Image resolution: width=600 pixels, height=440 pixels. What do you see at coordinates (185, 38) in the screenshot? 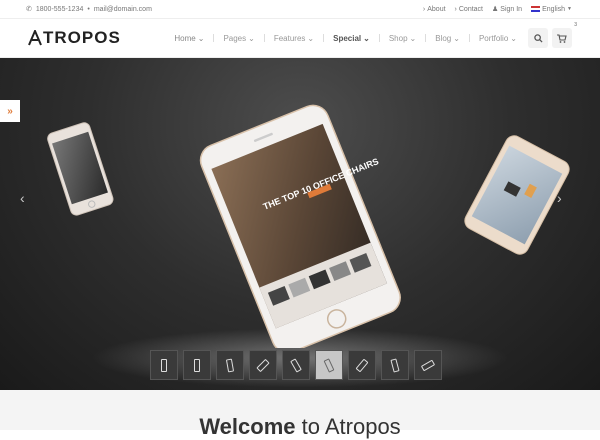
I see `nav-label: Home` at bounding box center [185, 38].